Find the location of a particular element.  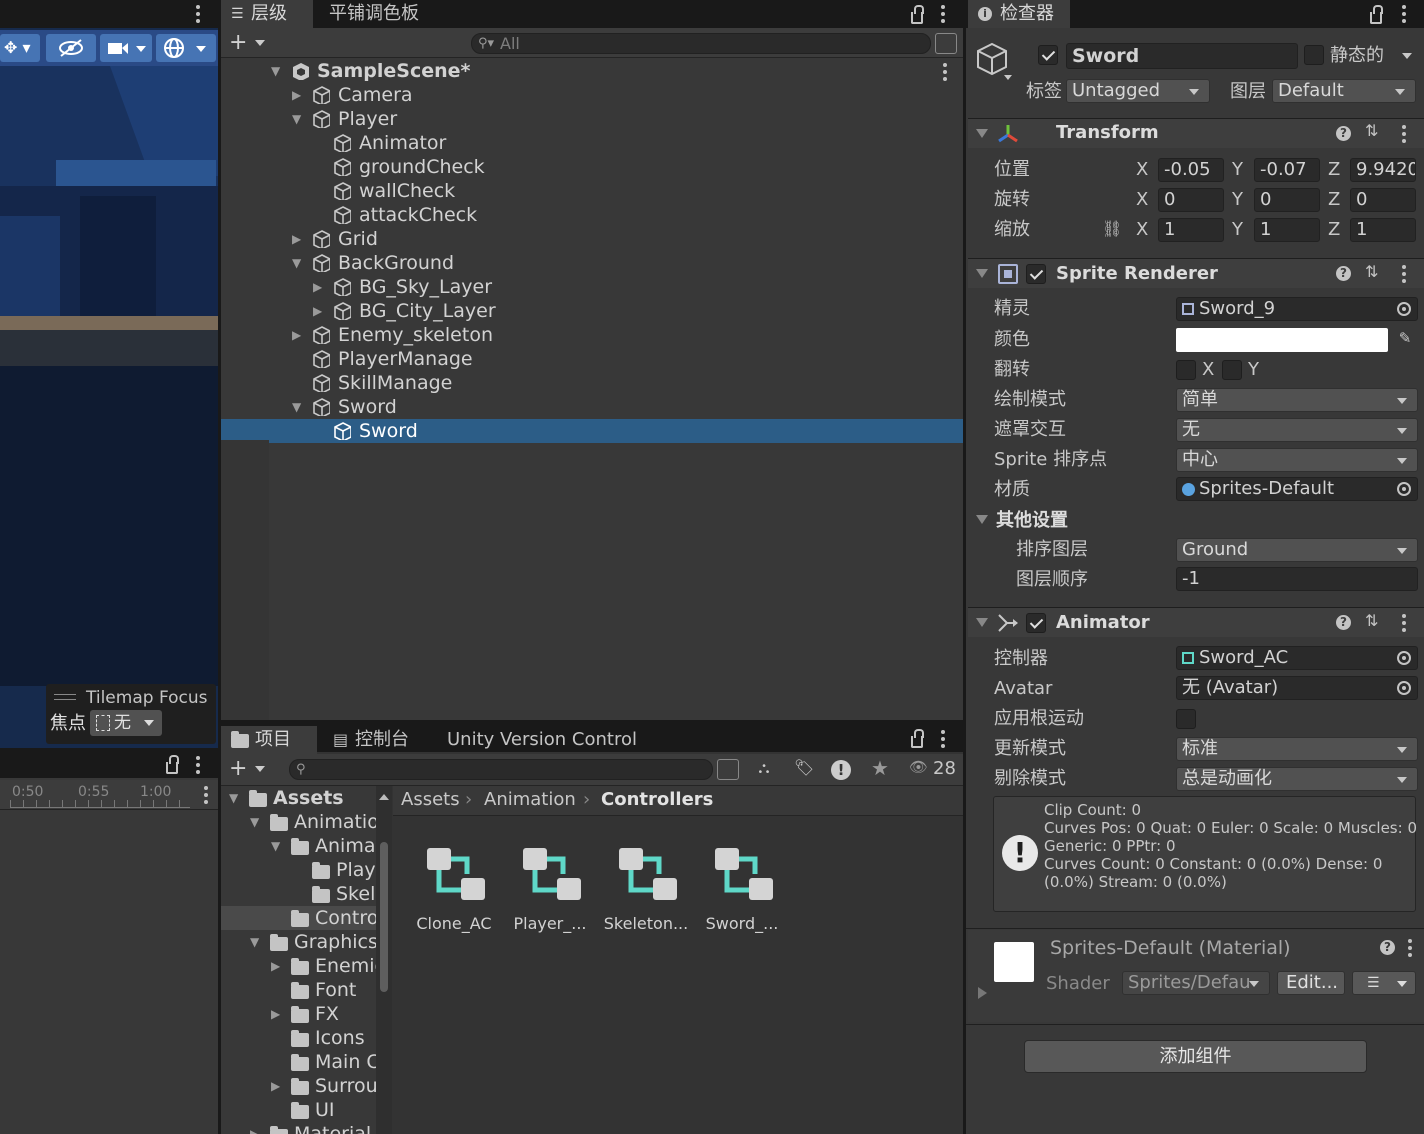

tag-dropdown: Untagged is located at coordinates (1138, 91).